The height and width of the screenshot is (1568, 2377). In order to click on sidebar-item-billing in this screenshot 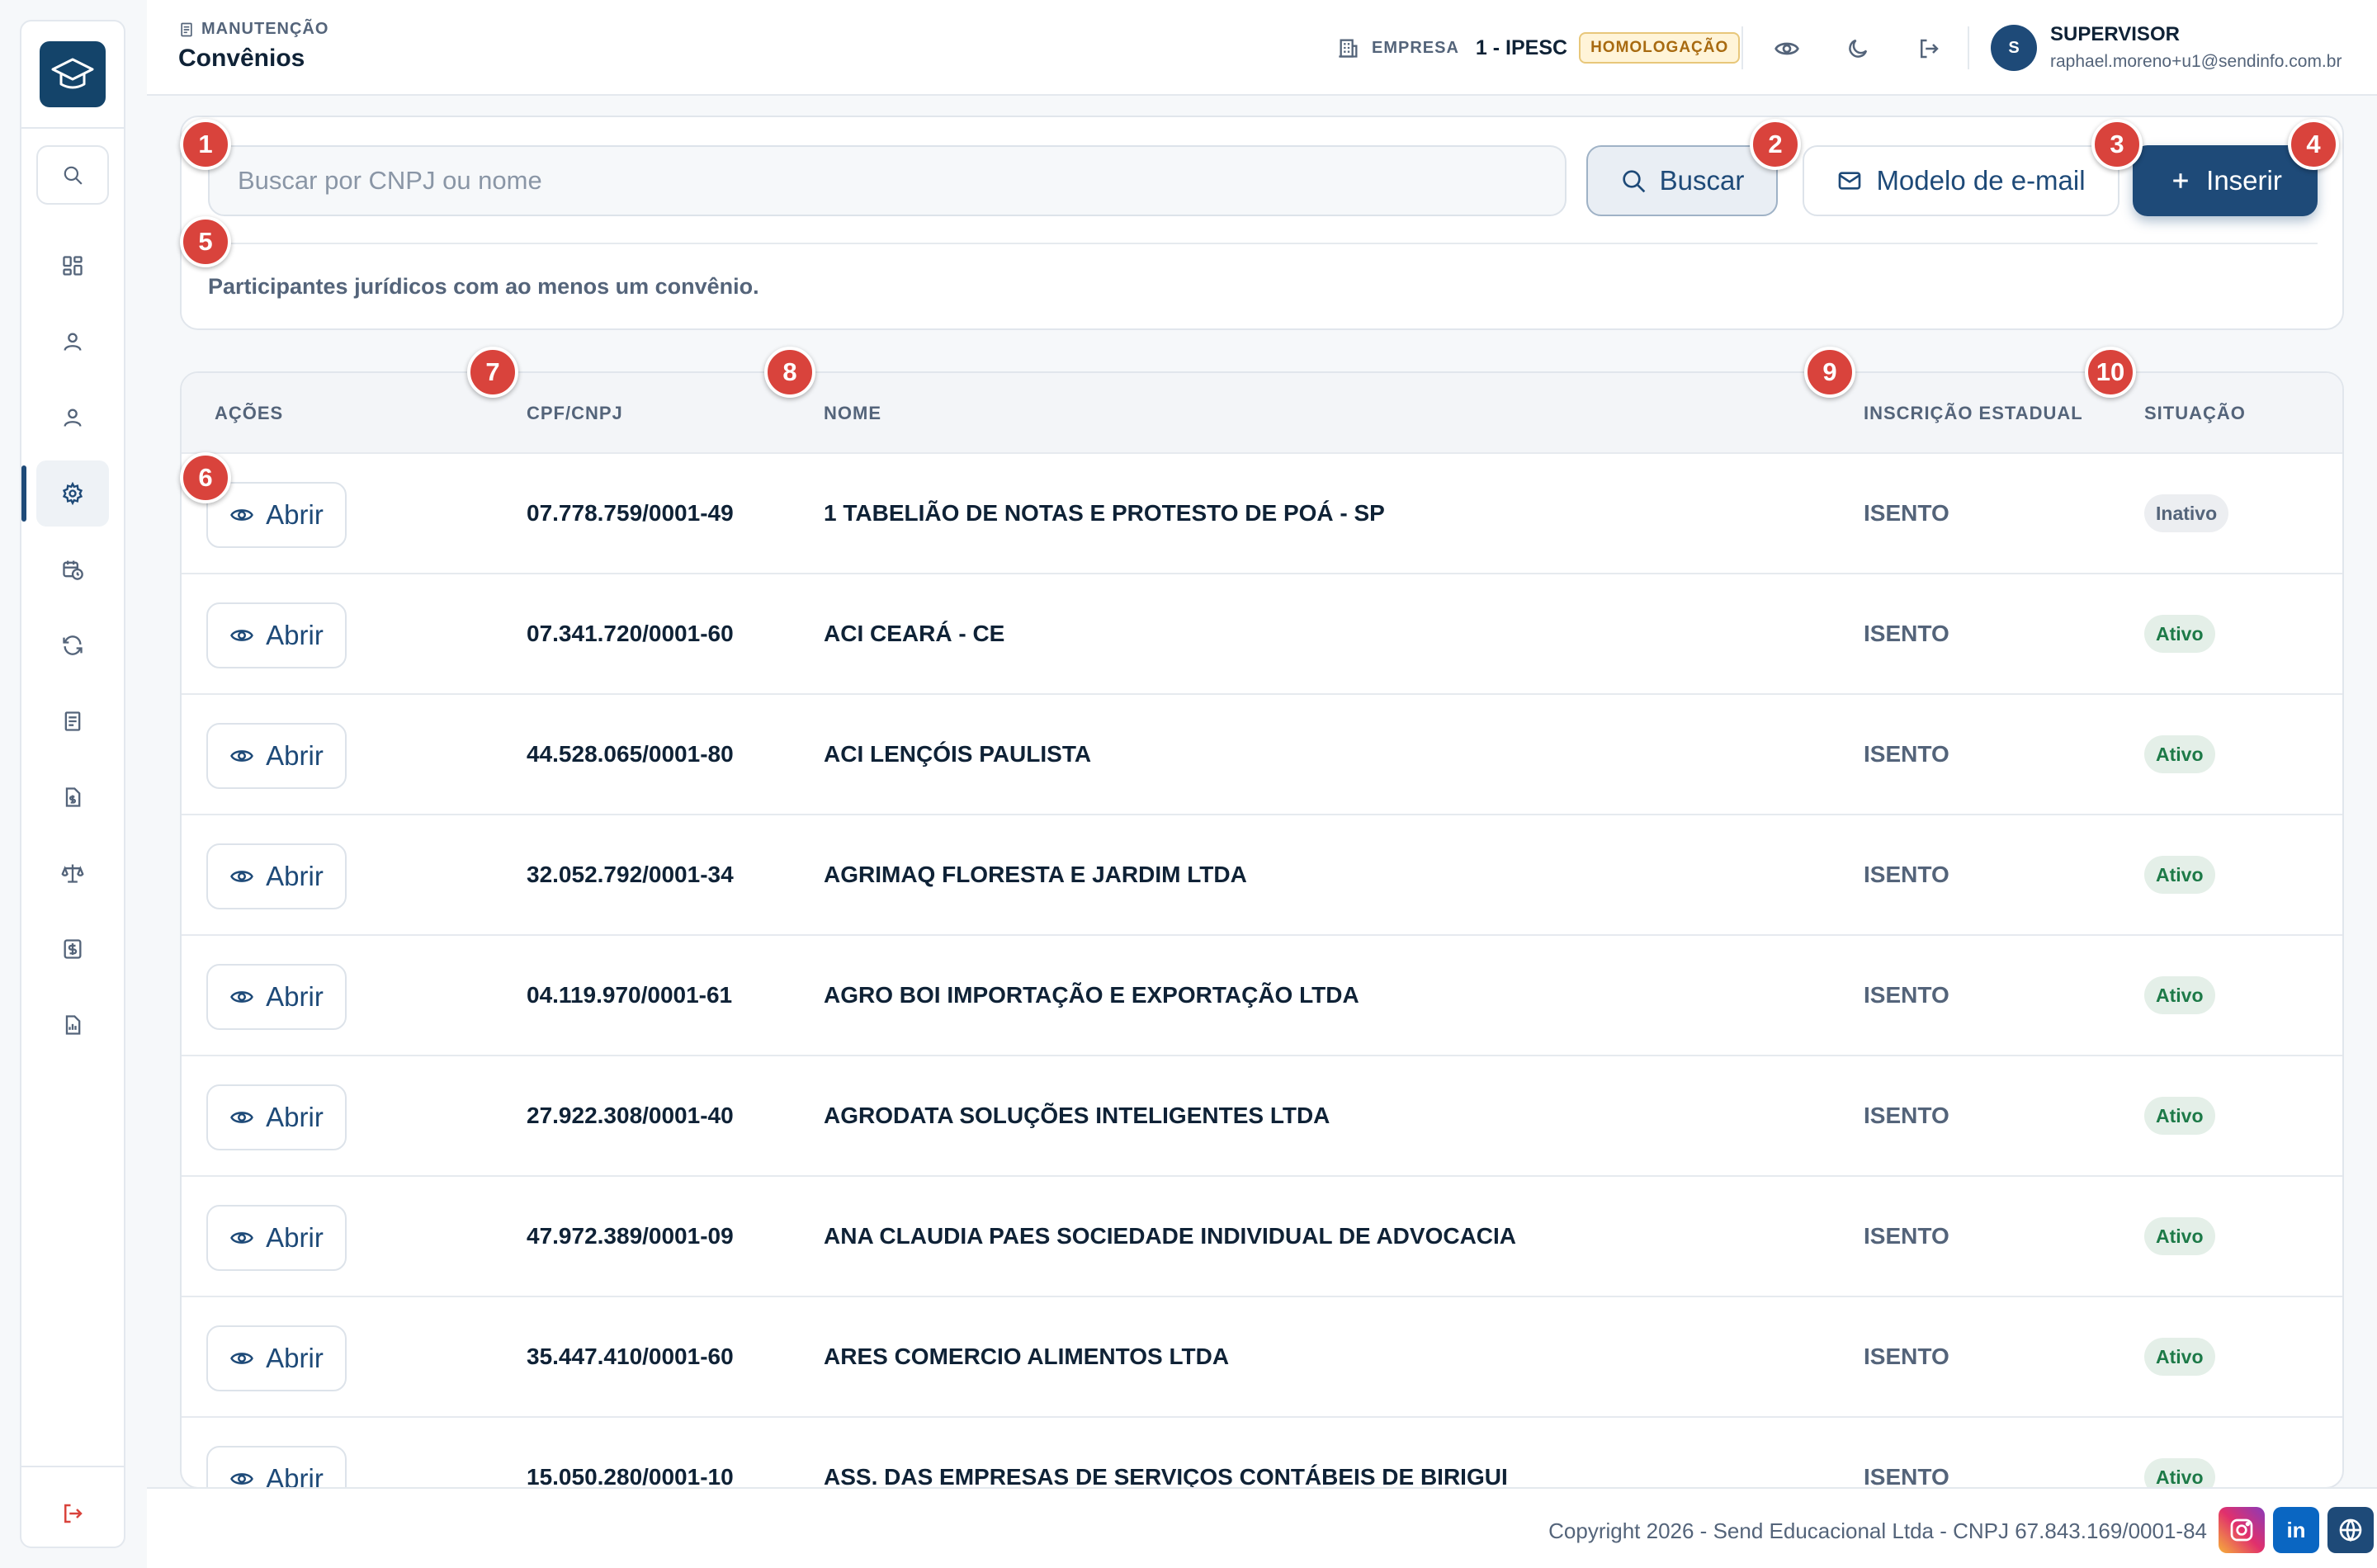, I will do `click(72, 797)`.